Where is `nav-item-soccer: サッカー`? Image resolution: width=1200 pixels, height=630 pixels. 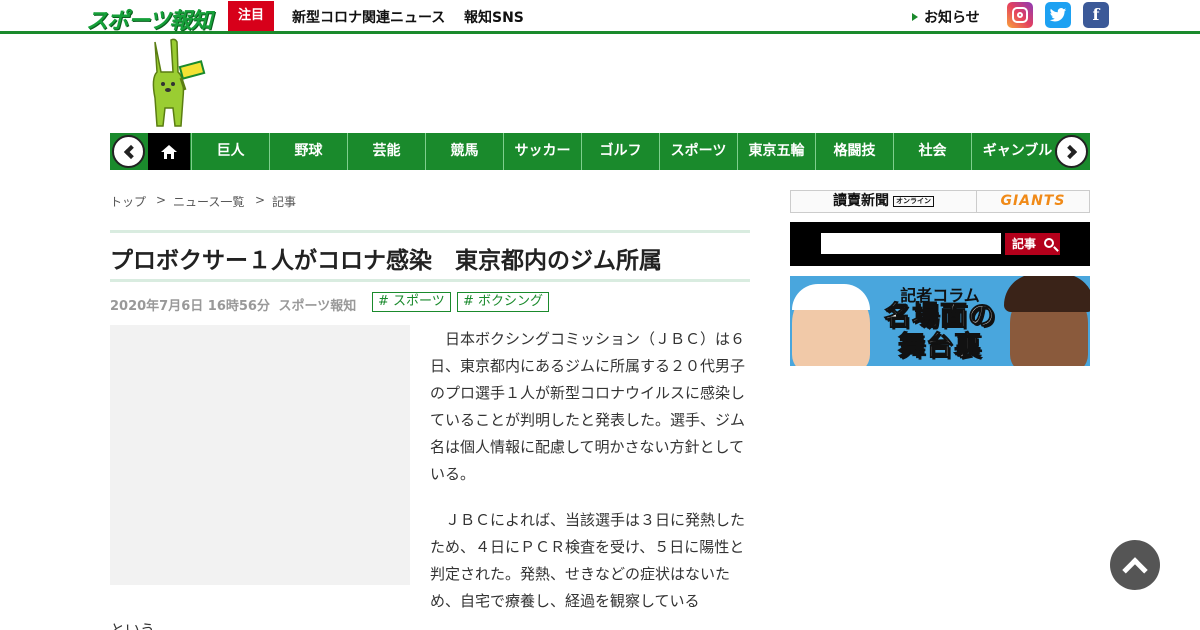 nav-item-soccer: サッカー is located at coordinates (542, 151).